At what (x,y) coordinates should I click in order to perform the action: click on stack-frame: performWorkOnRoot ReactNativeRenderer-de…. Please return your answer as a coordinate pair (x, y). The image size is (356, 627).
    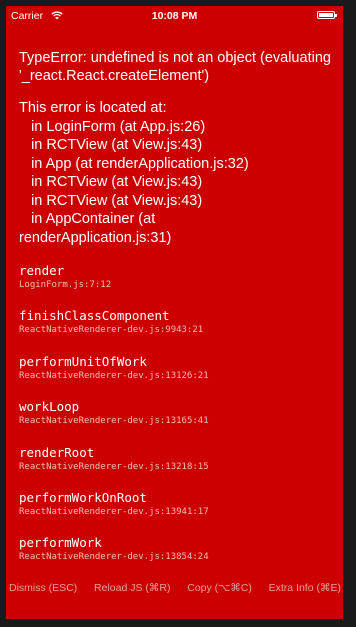
    Looking at the image, I should click on (178, 512).